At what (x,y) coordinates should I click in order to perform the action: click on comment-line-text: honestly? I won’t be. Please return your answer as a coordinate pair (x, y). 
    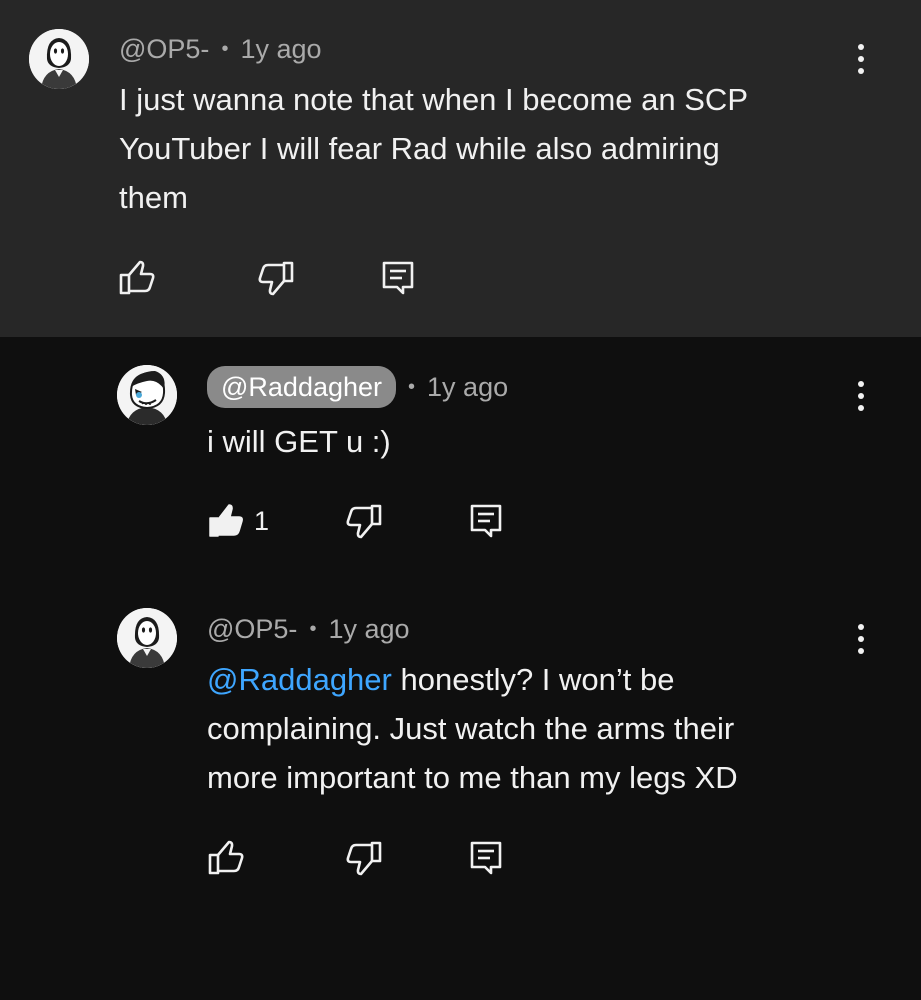
    Looking at the image, I should click on (533, 679).